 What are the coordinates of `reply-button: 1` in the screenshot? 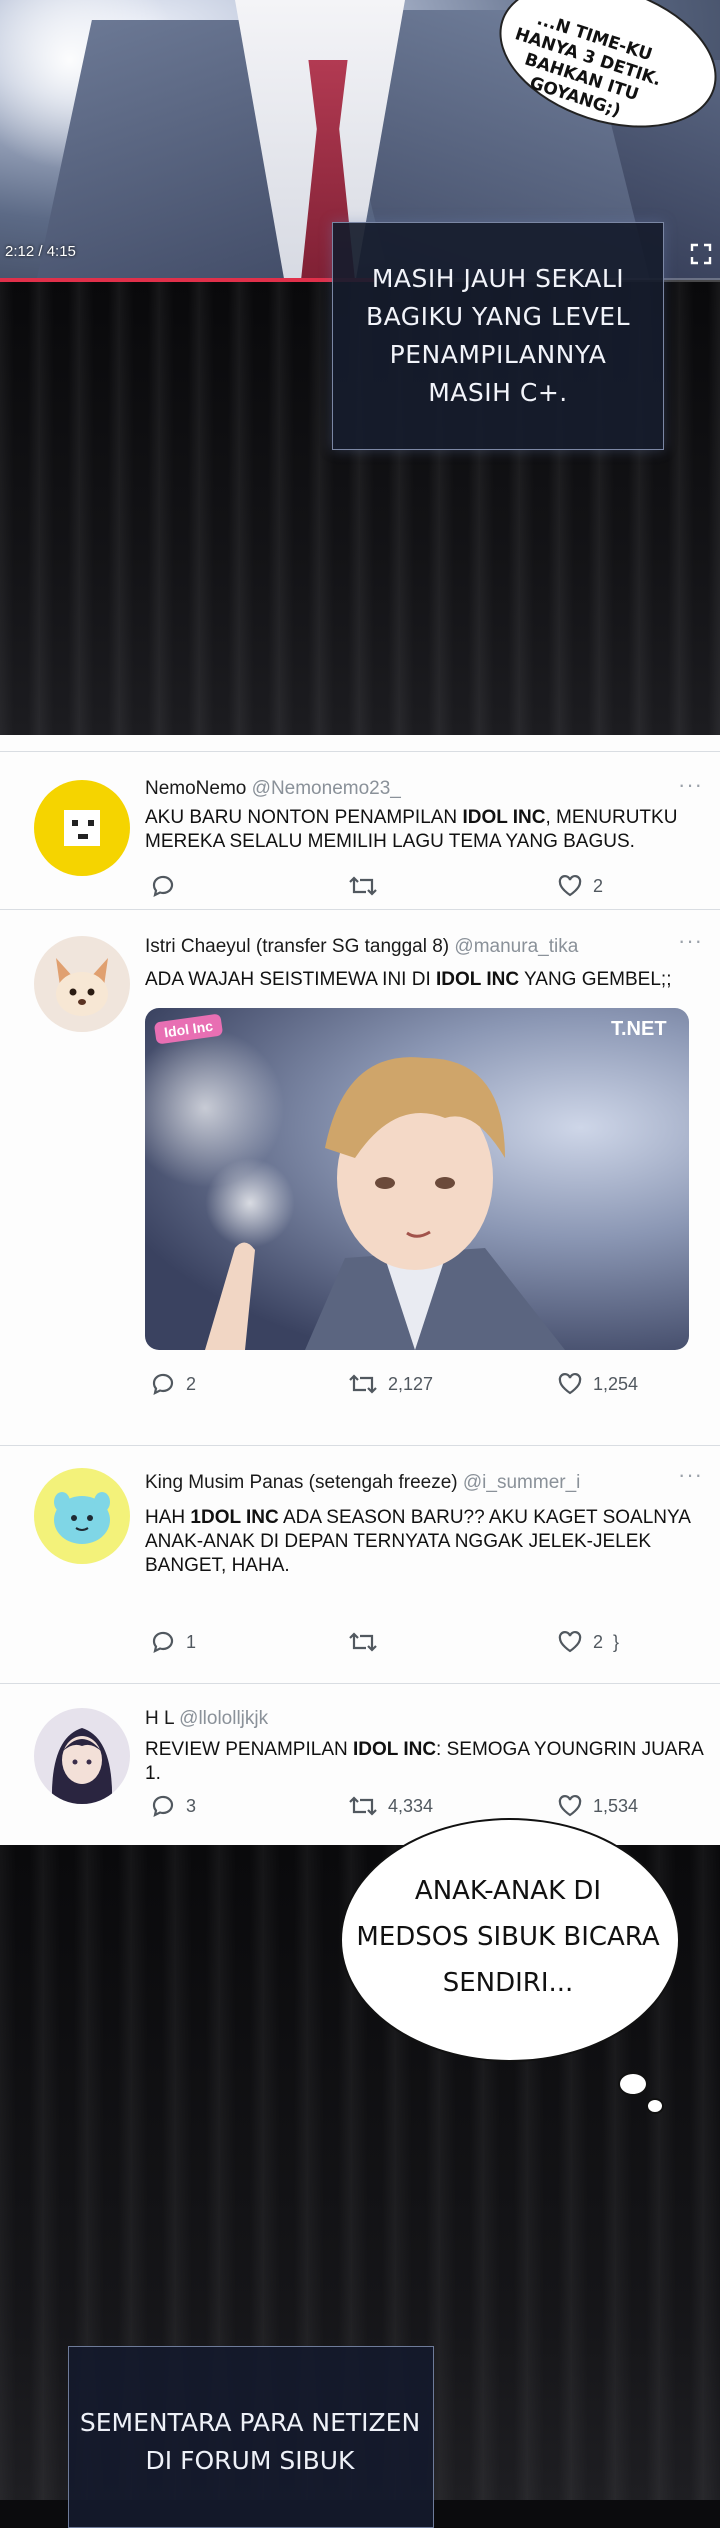 It's located at (173, 1642).